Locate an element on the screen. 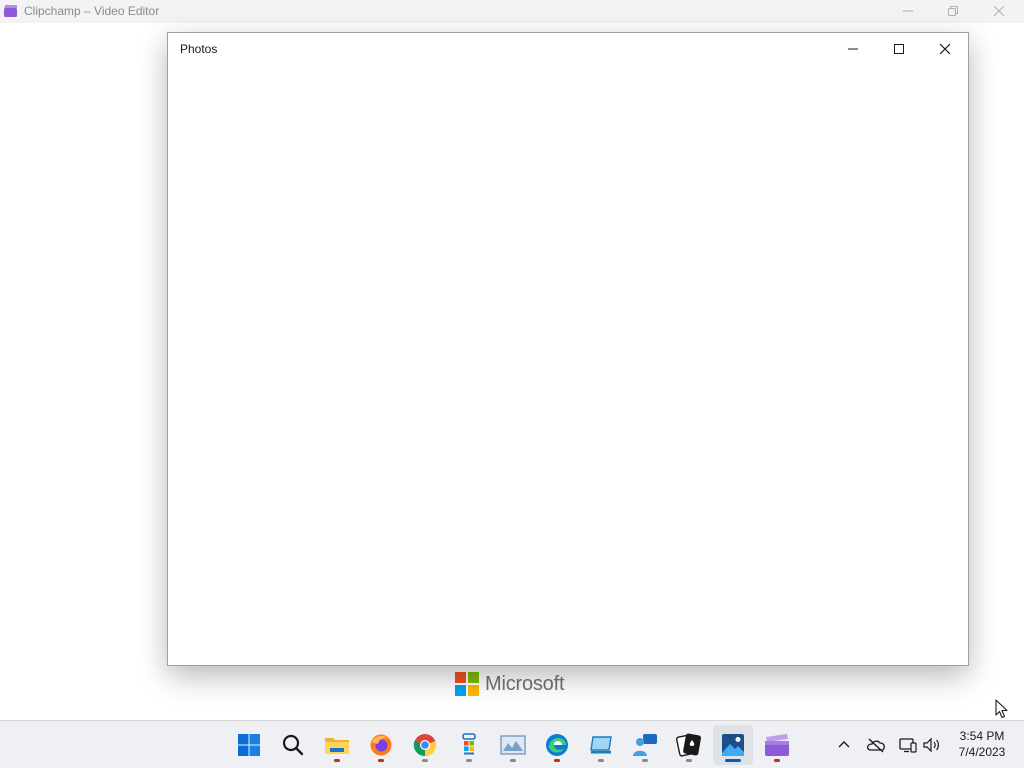 This screenshot has height=768, width=1024. taskbar is located at coordinates (512, 744).